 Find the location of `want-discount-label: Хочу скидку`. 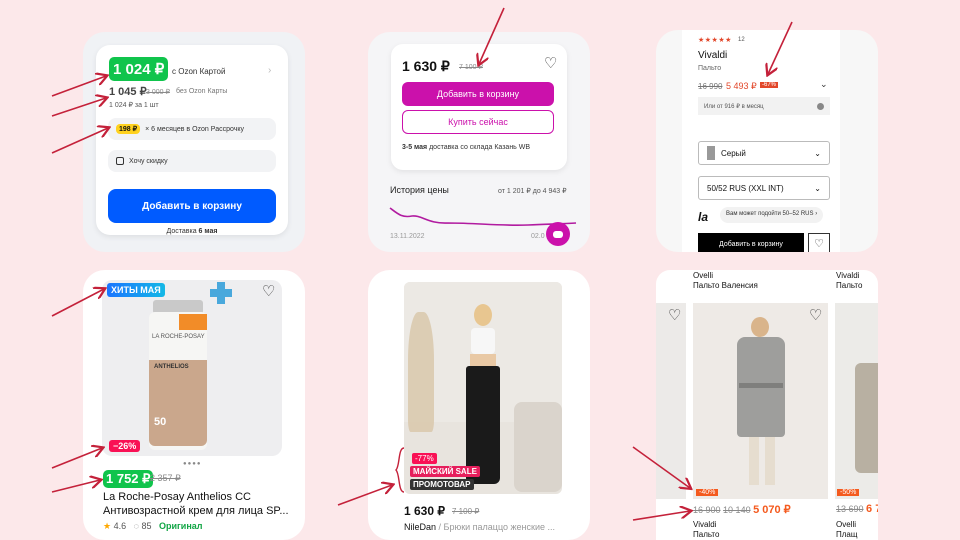

want-discount-label: Хочу скидку is located at coordinates (148, 161).